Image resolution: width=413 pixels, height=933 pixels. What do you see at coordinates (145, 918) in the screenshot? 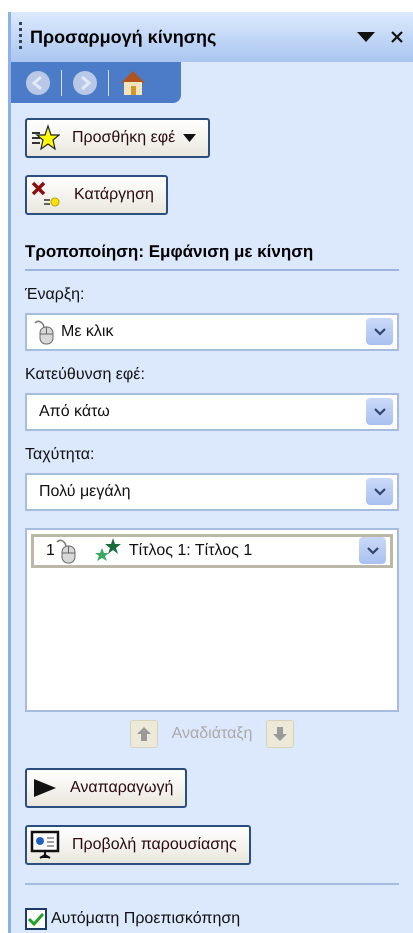
I see `checkbox-label: Αυτόματη Προεπισκόπηση` at bounding box center [145, 918].